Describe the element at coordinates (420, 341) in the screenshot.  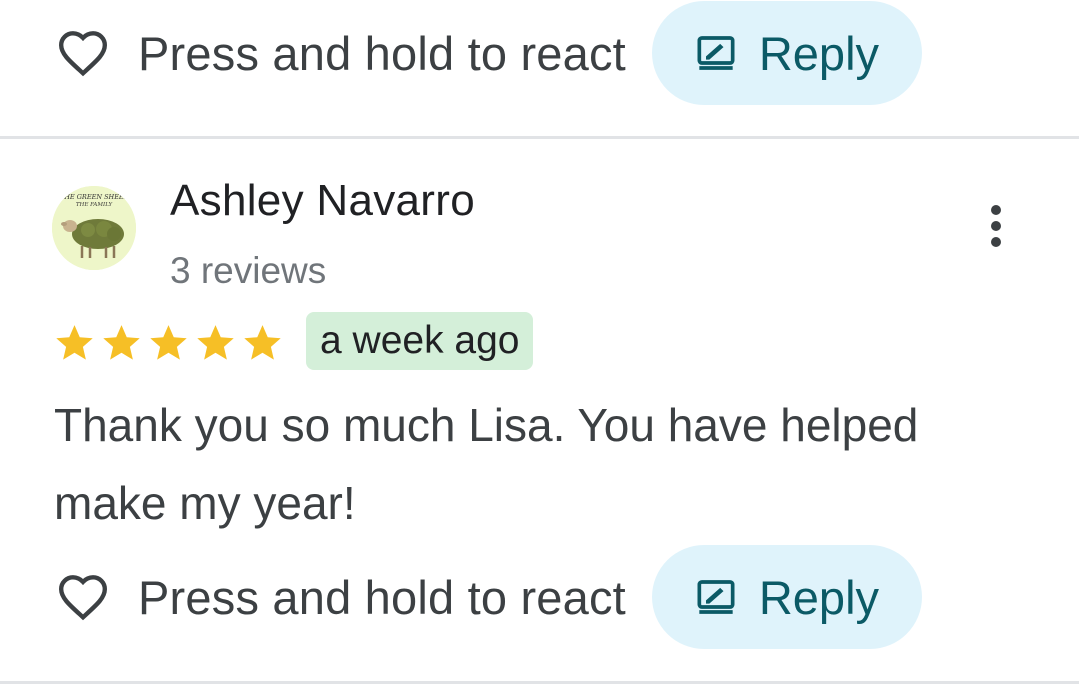
I see `review-date: a week ago` at that location.